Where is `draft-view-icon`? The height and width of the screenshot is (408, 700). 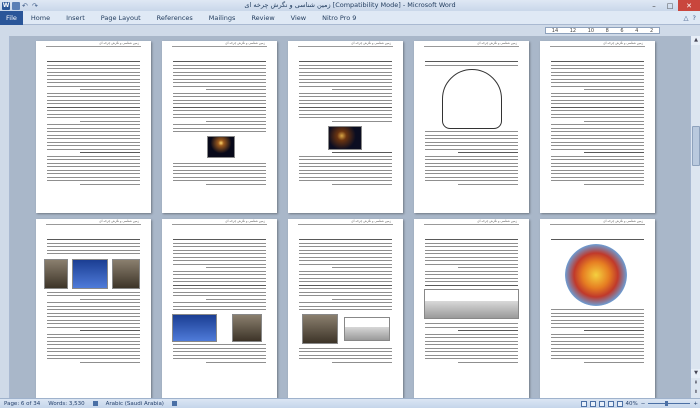 draft-view-icon is located at coordinates (619, 403).